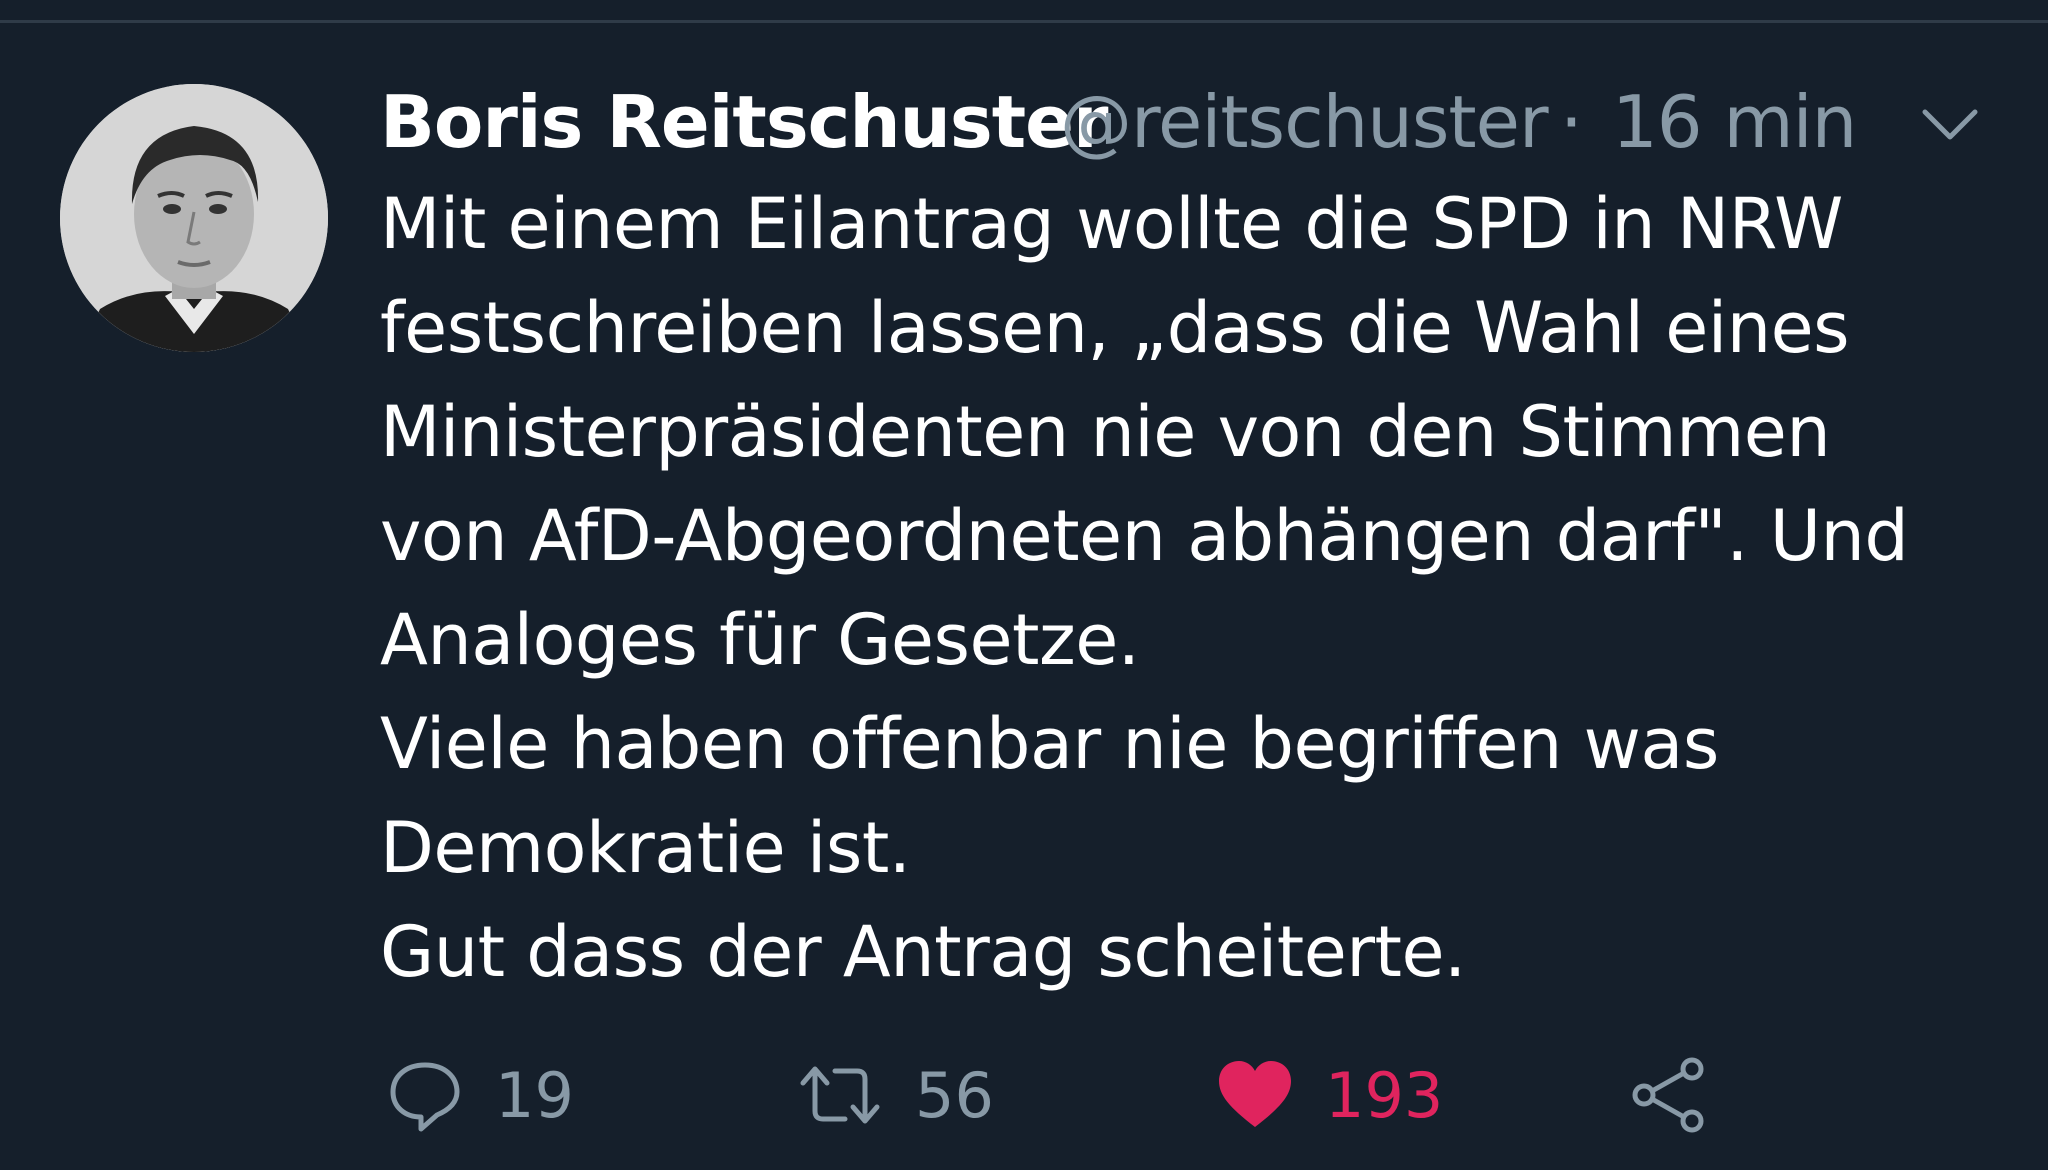 This screenshot has width=2048, height=1170. I want to click on tweet-text-line: Analoges für Gesetze., so click(760, 640).